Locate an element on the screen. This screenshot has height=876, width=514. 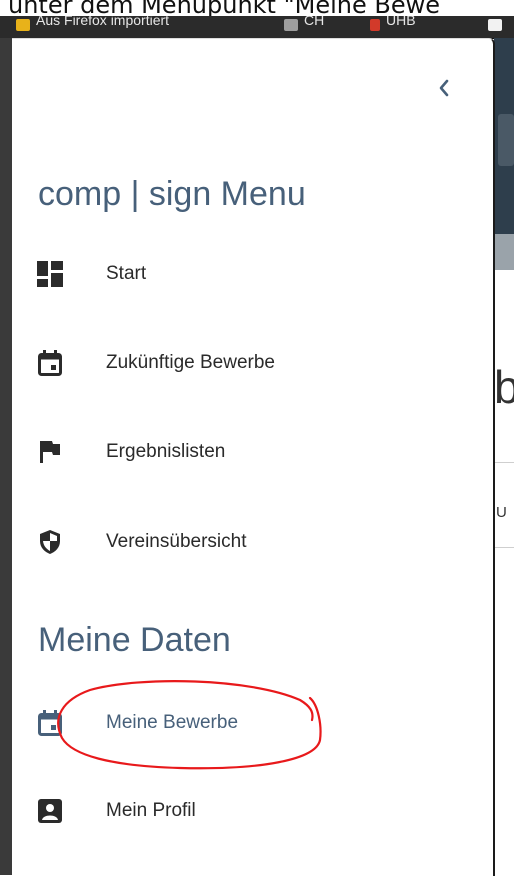
bookmark-ch: CH is located at coordinates (314, 22).